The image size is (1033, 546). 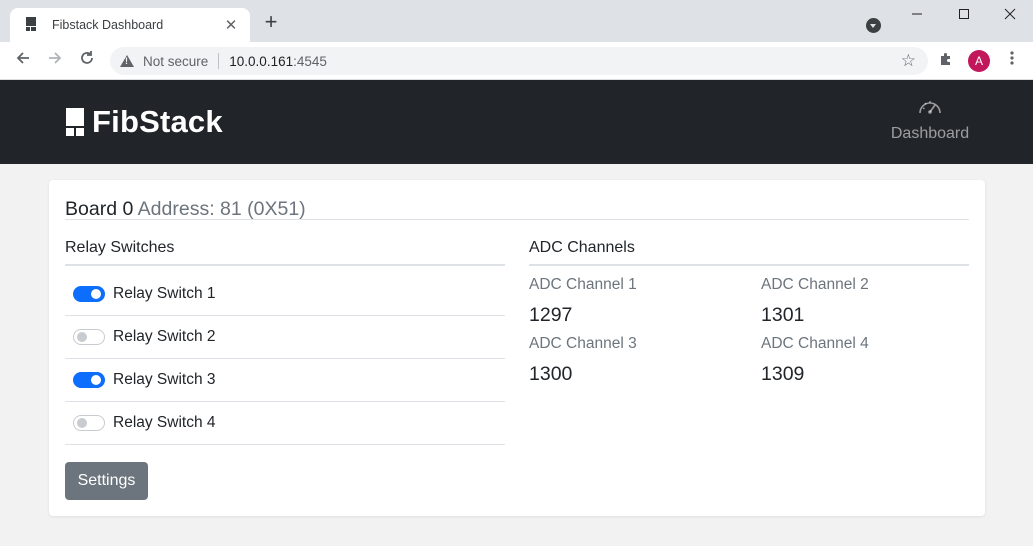 I want to click on maximize-icon, so click(x=964, y=16).